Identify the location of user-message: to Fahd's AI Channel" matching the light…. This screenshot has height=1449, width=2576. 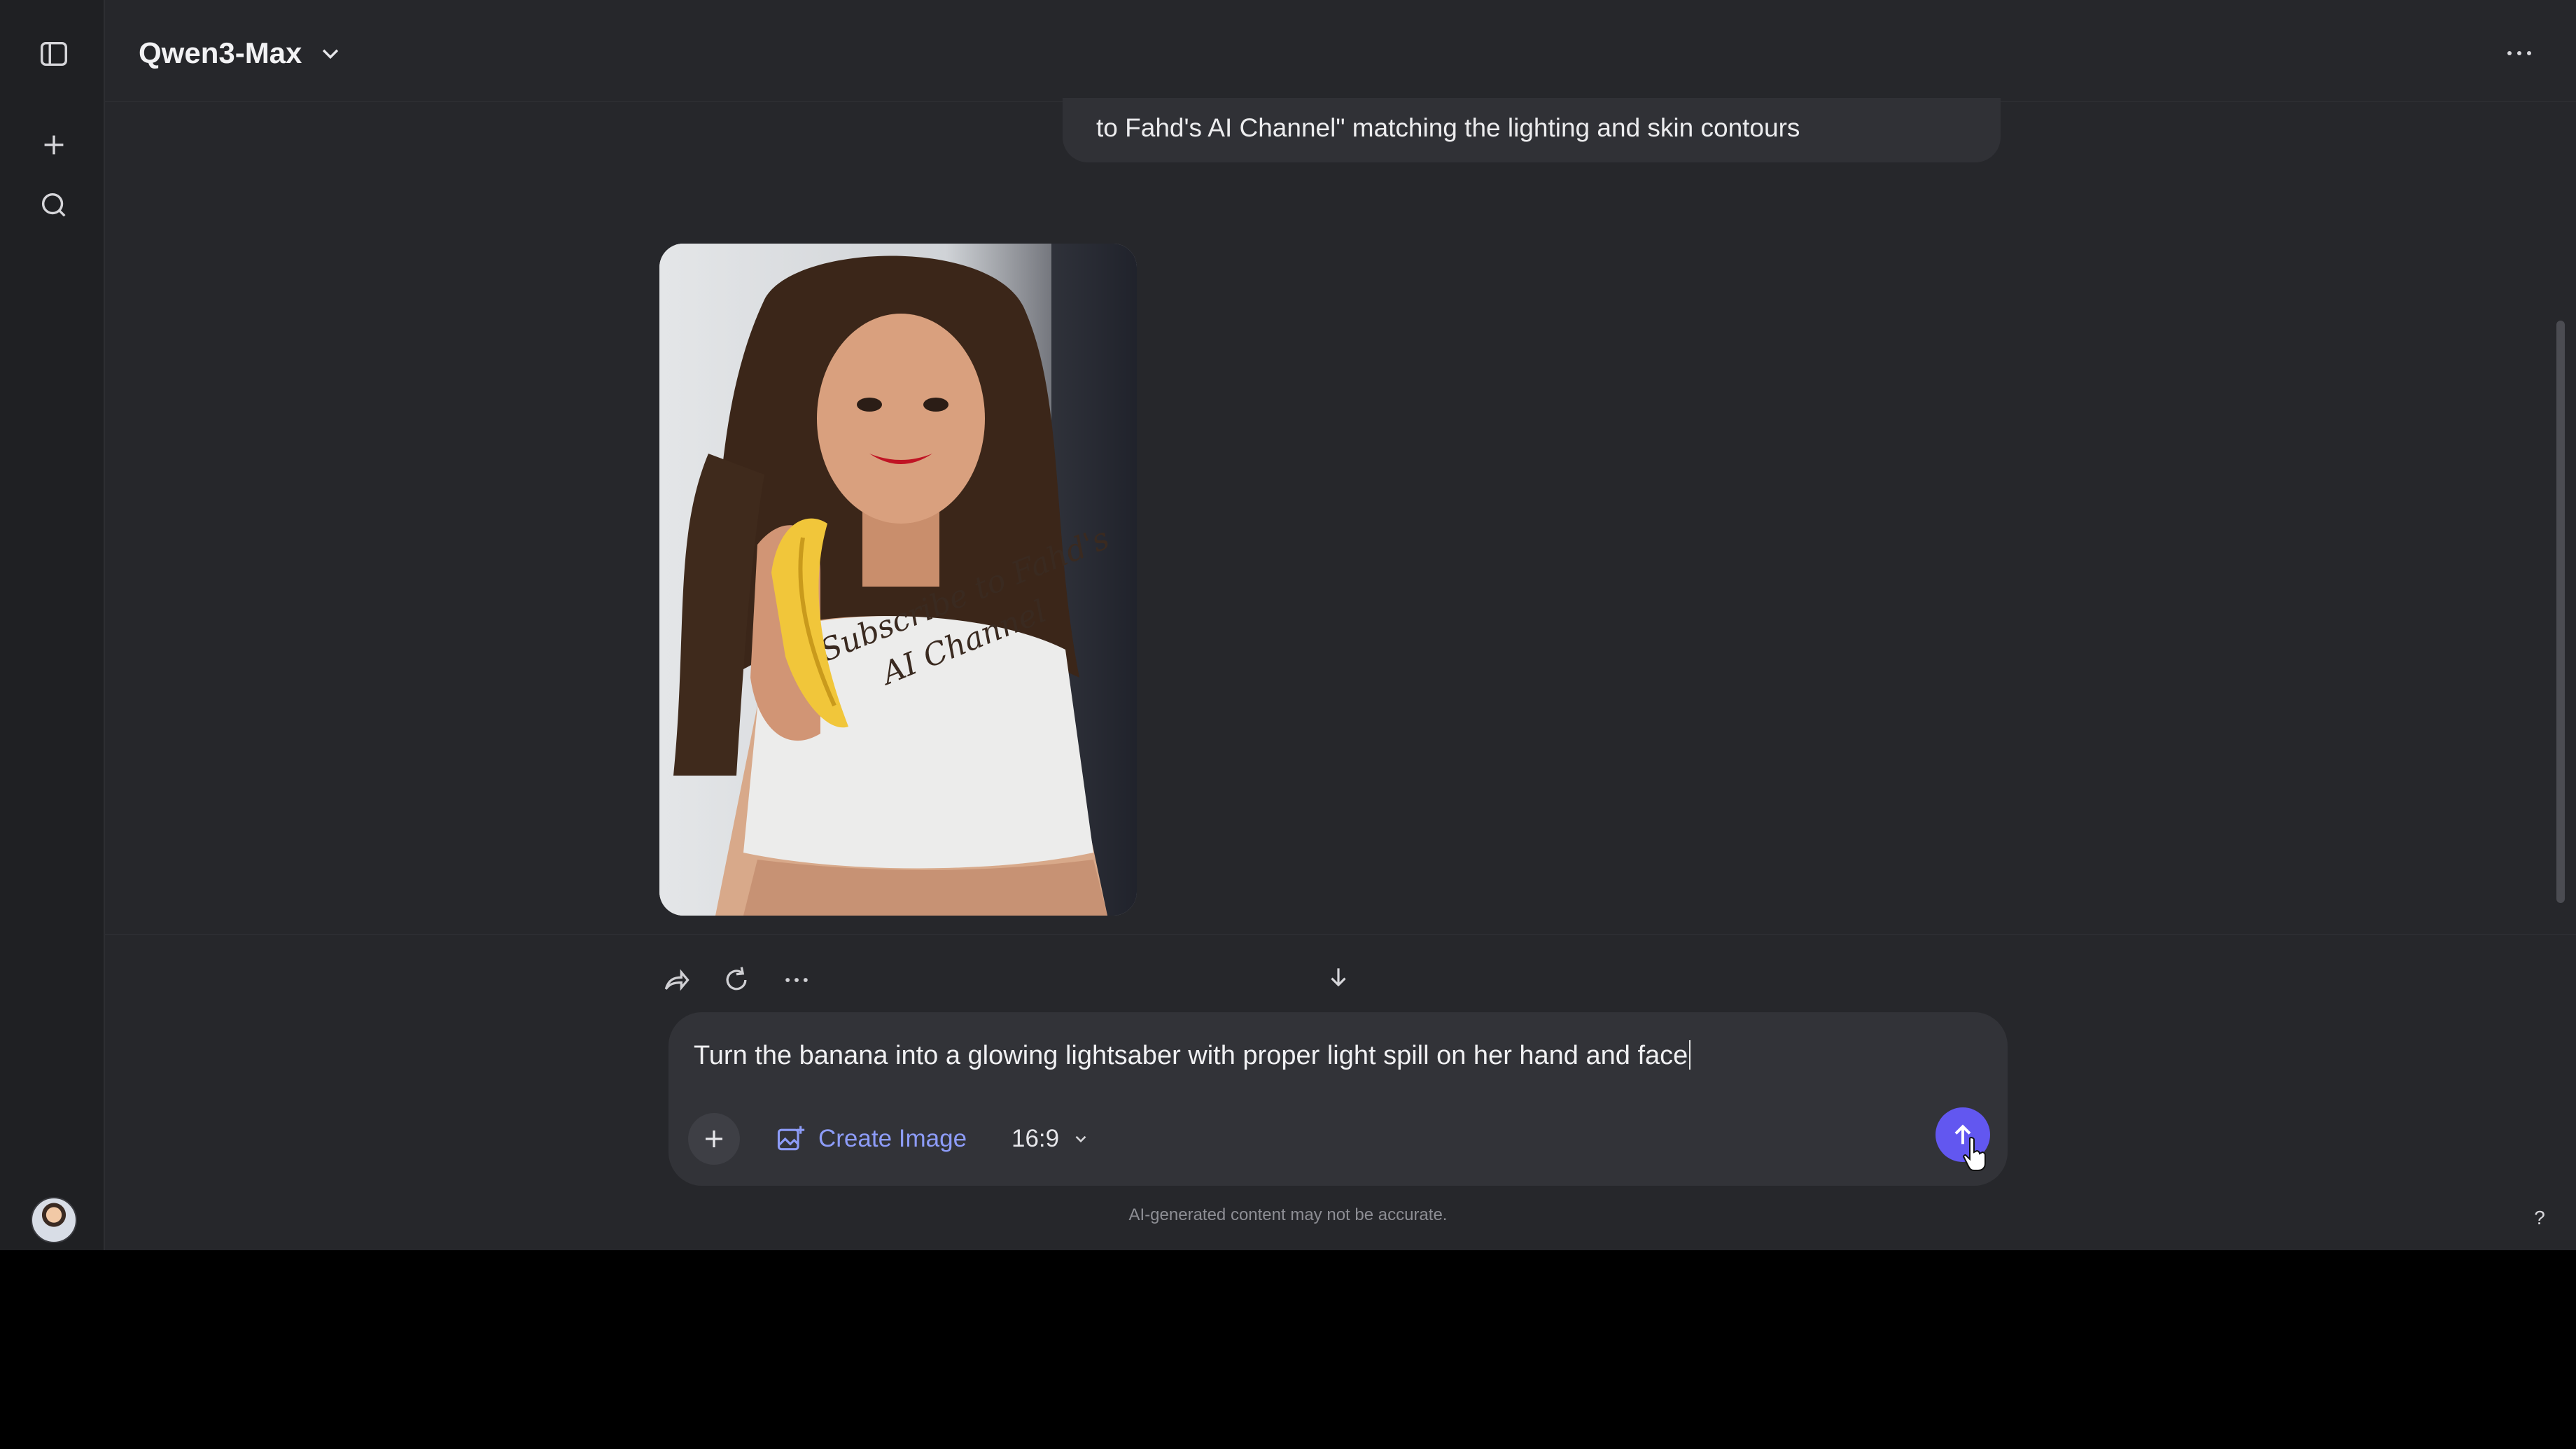
(1532, 130).